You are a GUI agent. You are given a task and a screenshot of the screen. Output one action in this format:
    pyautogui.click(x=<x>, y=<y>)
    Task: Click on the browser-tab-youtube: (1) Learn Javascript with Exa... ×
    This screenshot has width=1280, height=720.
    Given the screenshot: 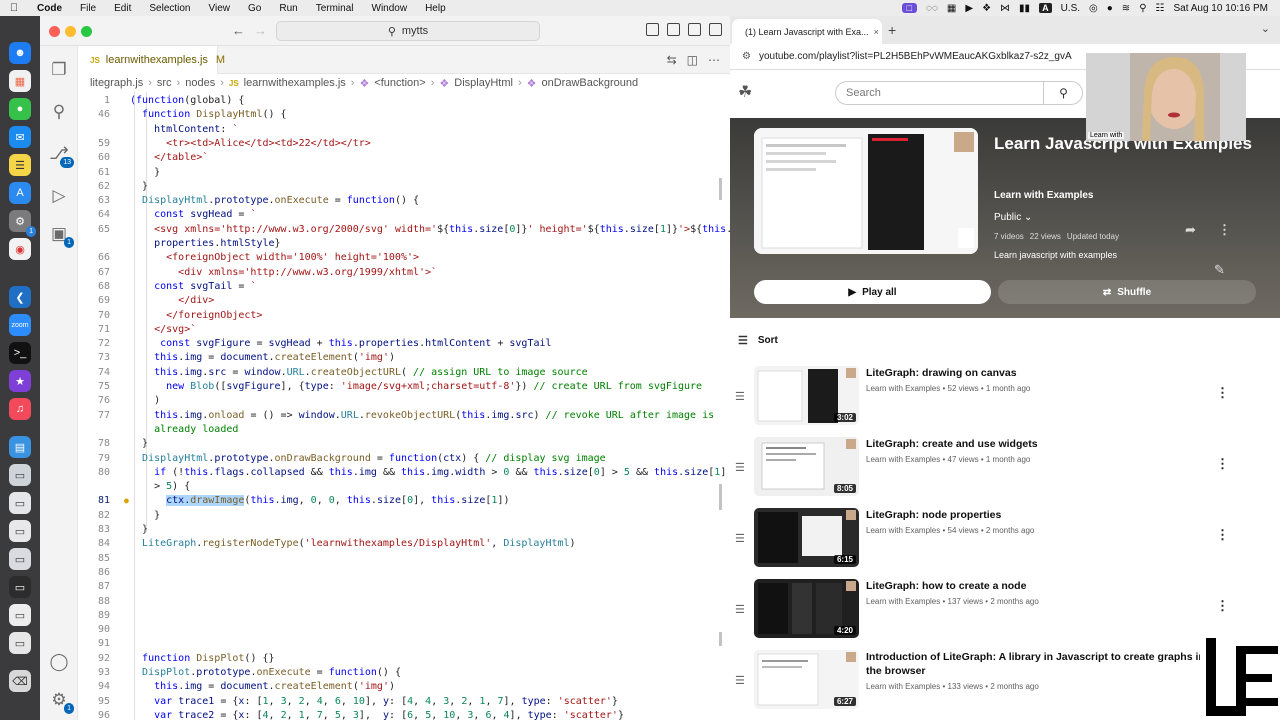 What is the action you would take?
    pyautogui.click(x=807, y=31)
    